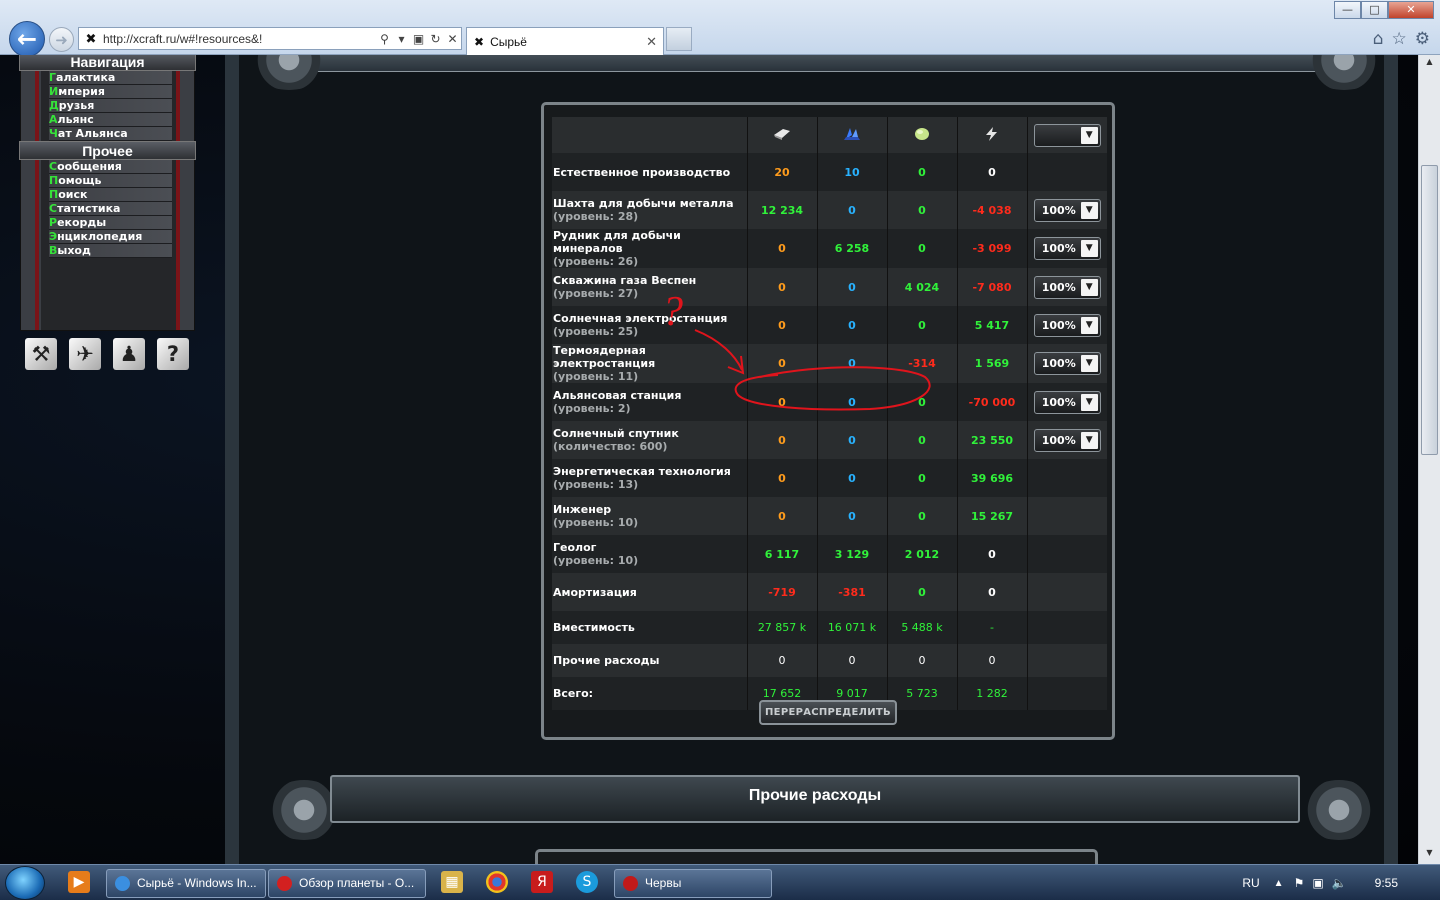 Image resolution: width=1440 pixels, height=900 pixels. Describe the element at coordinates (679, 39) in the screenshot. I see `new-tab-button` at that location.